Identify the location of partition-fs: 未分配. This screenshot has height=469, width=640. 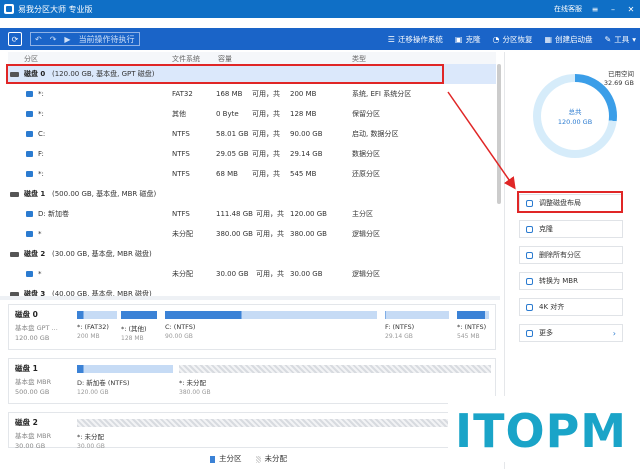
(182, 234).